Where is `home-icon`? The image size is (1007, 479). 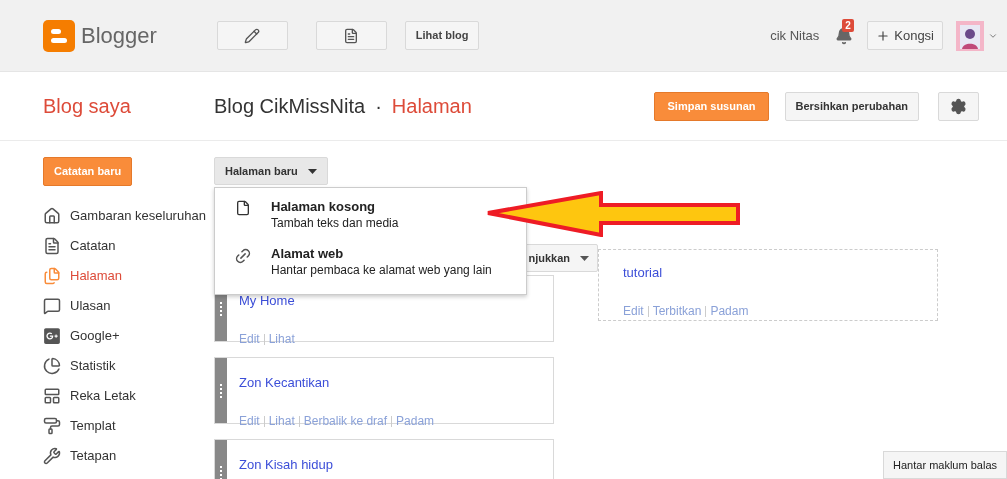
home-icon is located at coordinates (52, 216).